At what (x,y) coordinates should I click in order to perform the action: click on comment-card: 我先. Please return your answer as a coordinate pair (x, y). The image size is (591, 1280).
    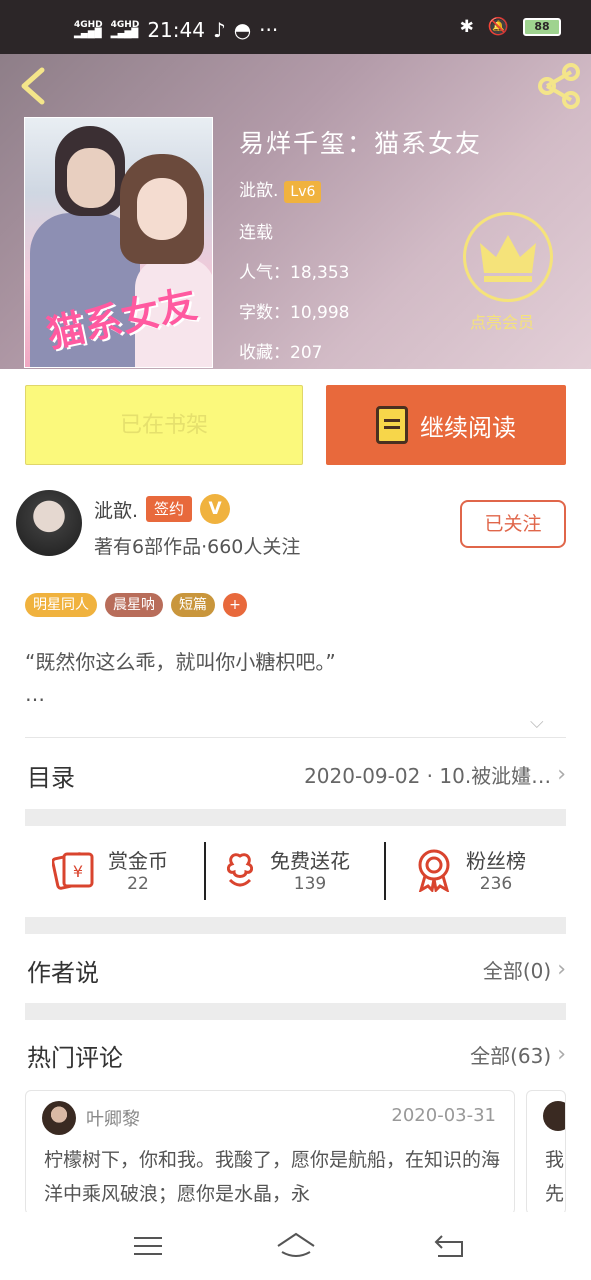
    Looking at the image, I should click on (546, 1152).